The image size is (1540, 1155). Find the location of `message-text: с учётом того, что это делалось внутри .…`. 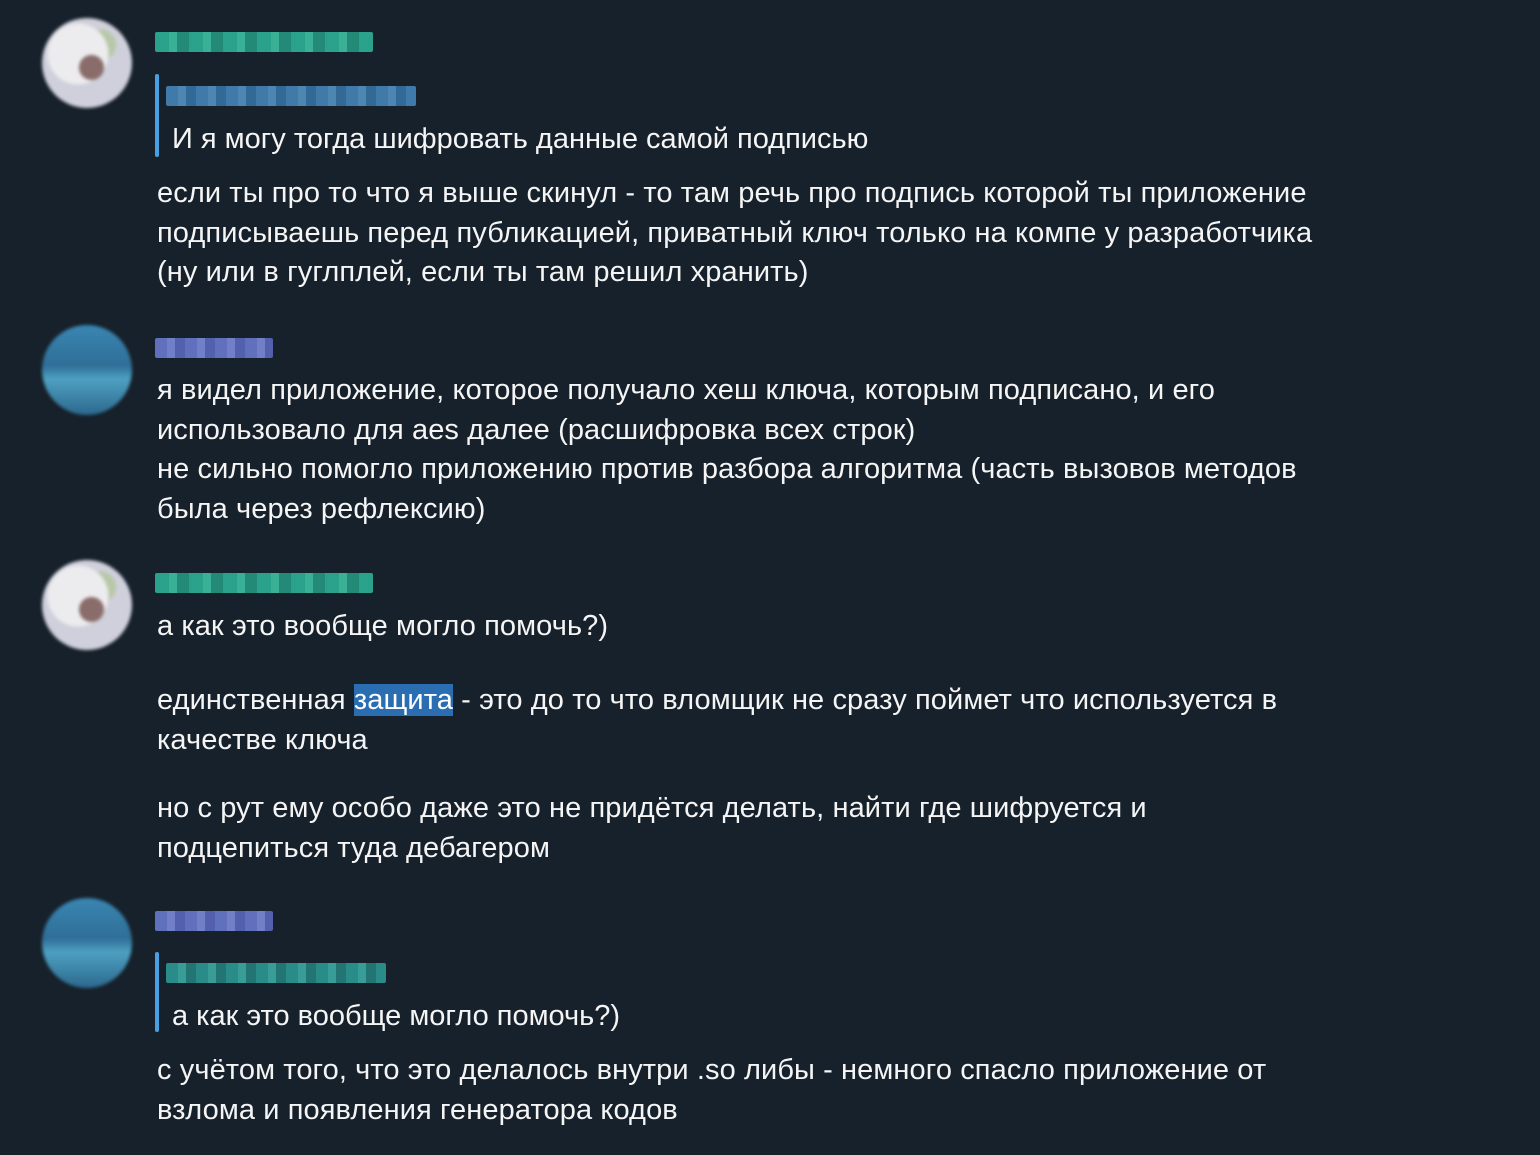

message-text: с учётом того, что это делалось внутри .… is located at coordinates (712, 1090).